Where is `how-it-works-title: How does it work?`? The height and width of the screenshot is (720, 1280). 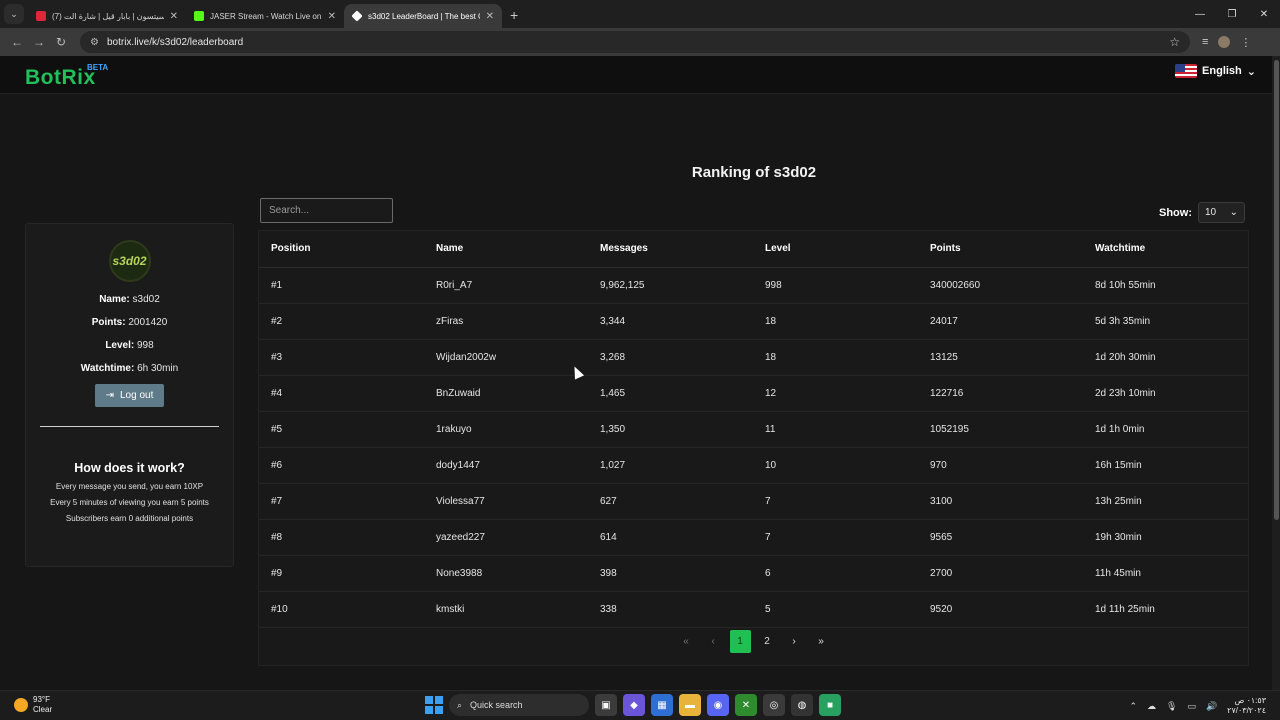 how-it-works-title: How does it work? is located at coordinates (129, 468).